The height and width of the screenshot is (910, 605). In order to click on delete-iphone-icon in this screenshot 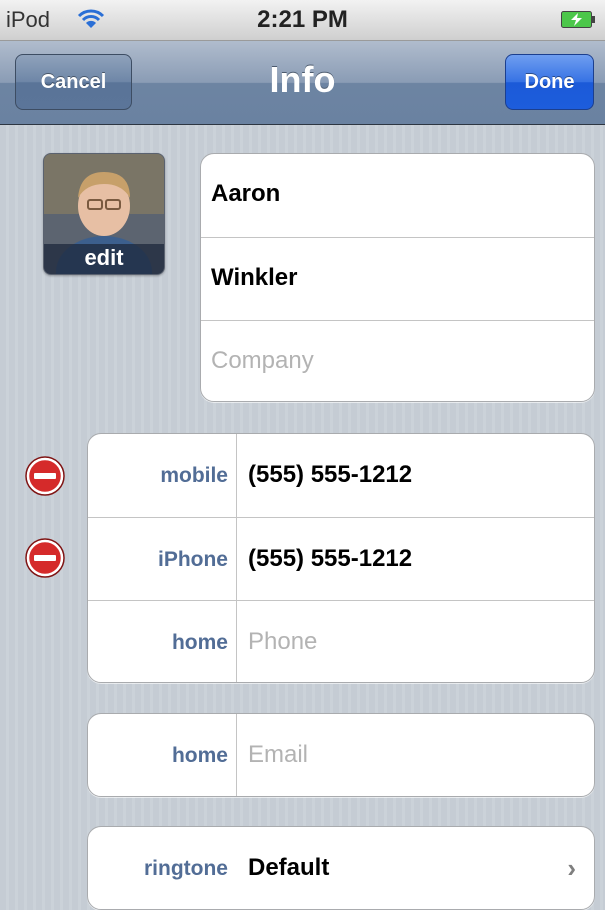, I will do `click(45, 558)`.